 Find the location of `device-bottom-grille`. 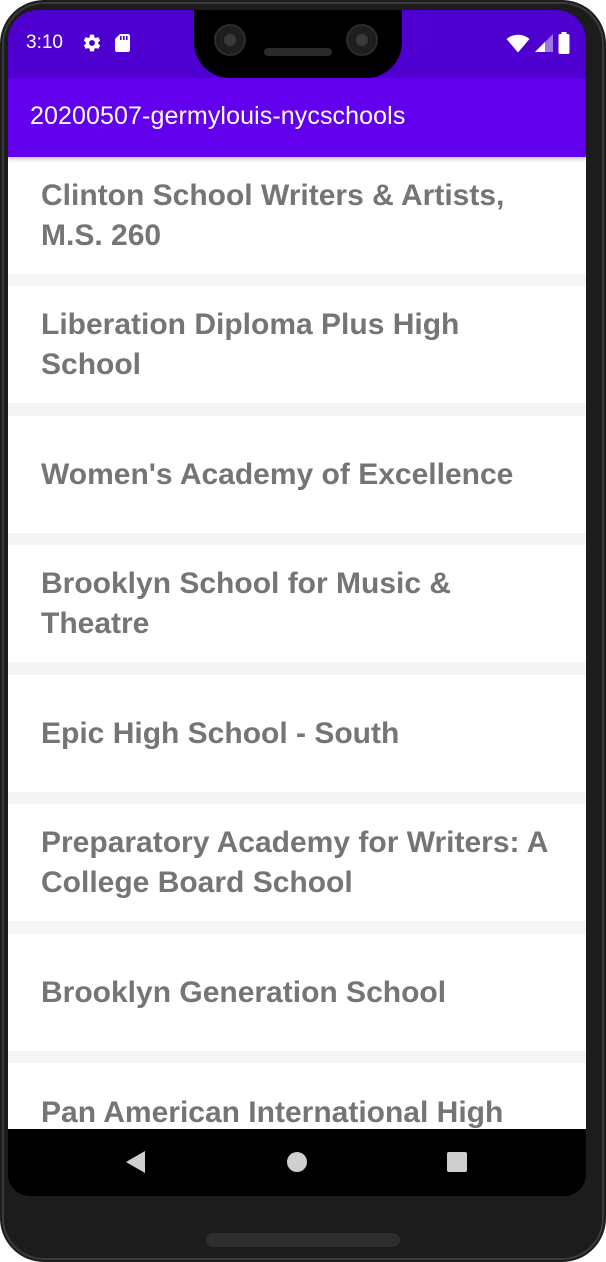

device-bottom-grille is located at coordinates (303, 1240).